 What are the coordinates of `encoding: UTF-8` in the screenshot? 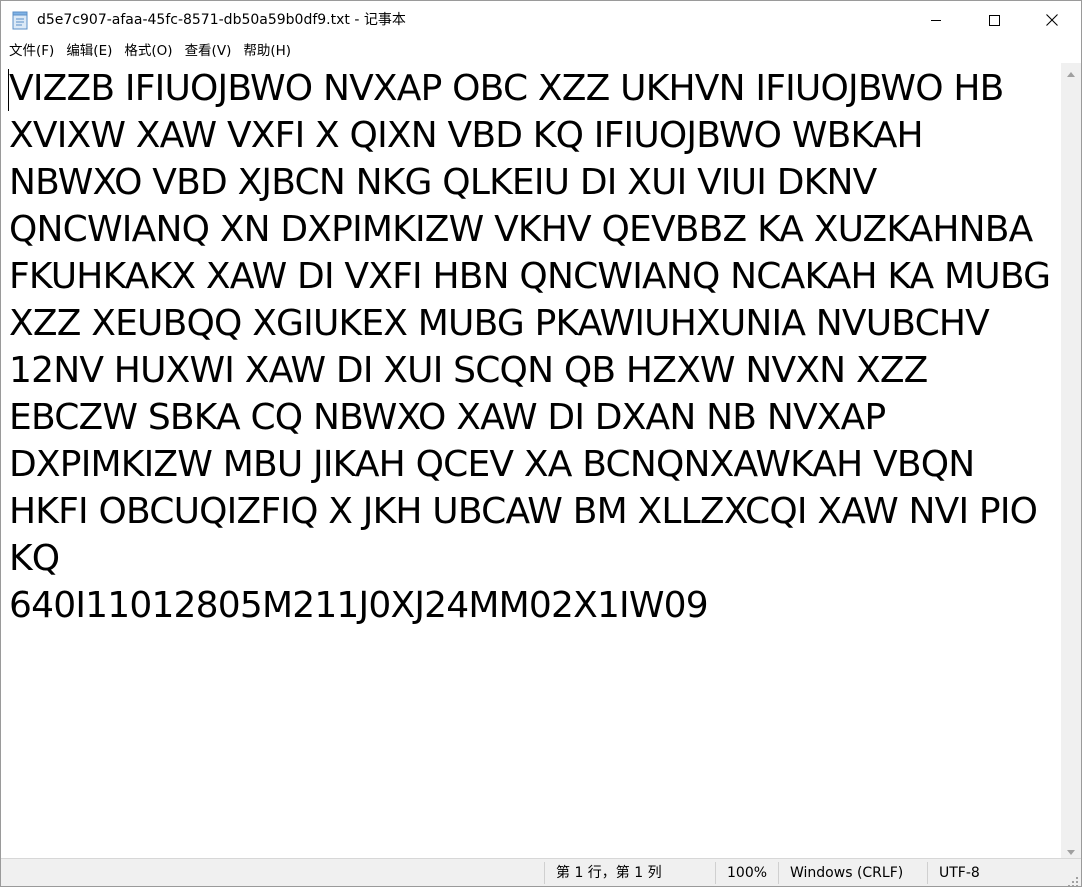 It's located at (959, 873).